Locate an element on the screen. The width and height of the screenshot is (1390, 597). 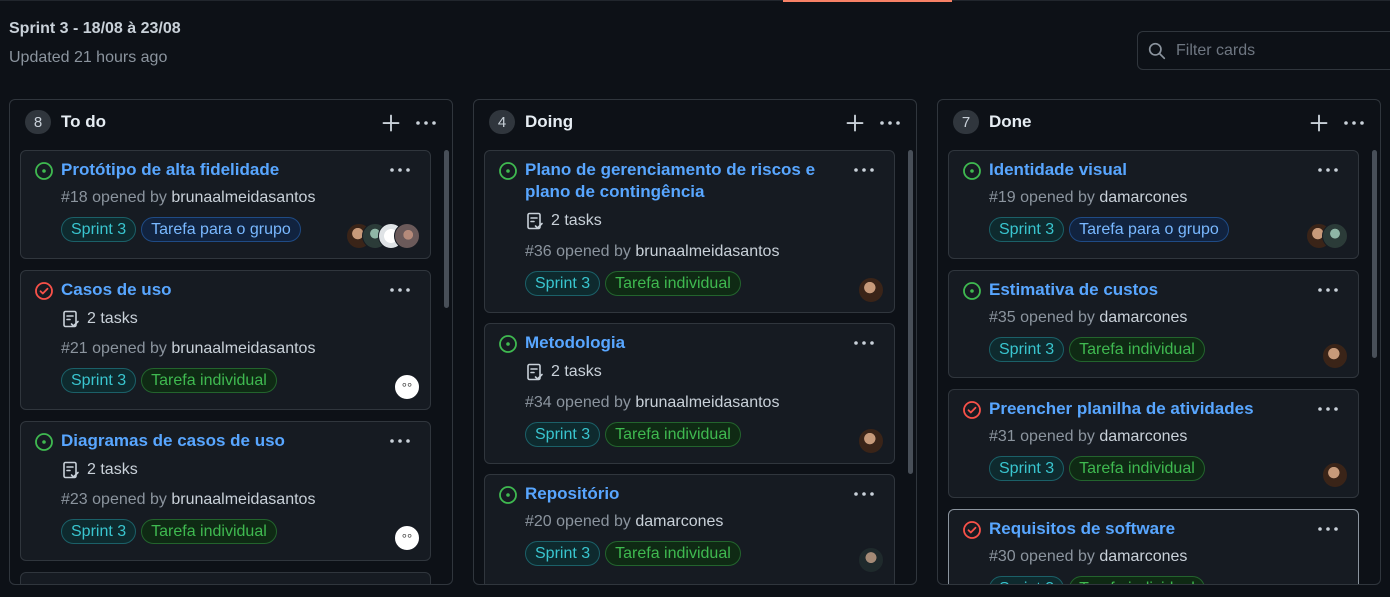
card-title: Requisitos de software is located at coordinates (1139, 529).